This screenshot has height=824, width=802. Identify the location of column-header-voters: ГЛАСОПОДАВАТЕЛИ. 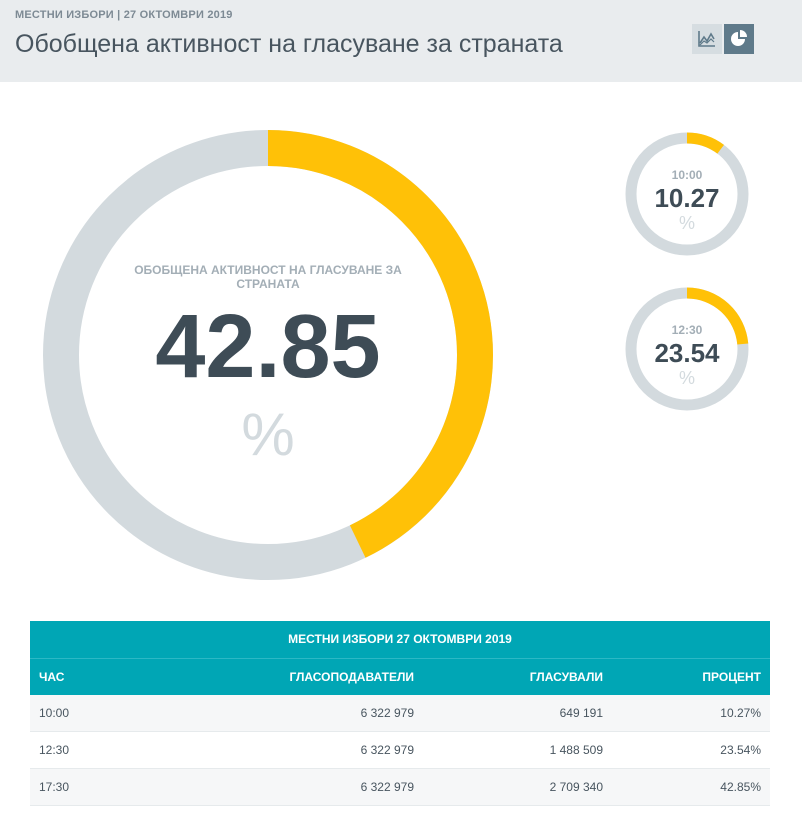
(351, 677).